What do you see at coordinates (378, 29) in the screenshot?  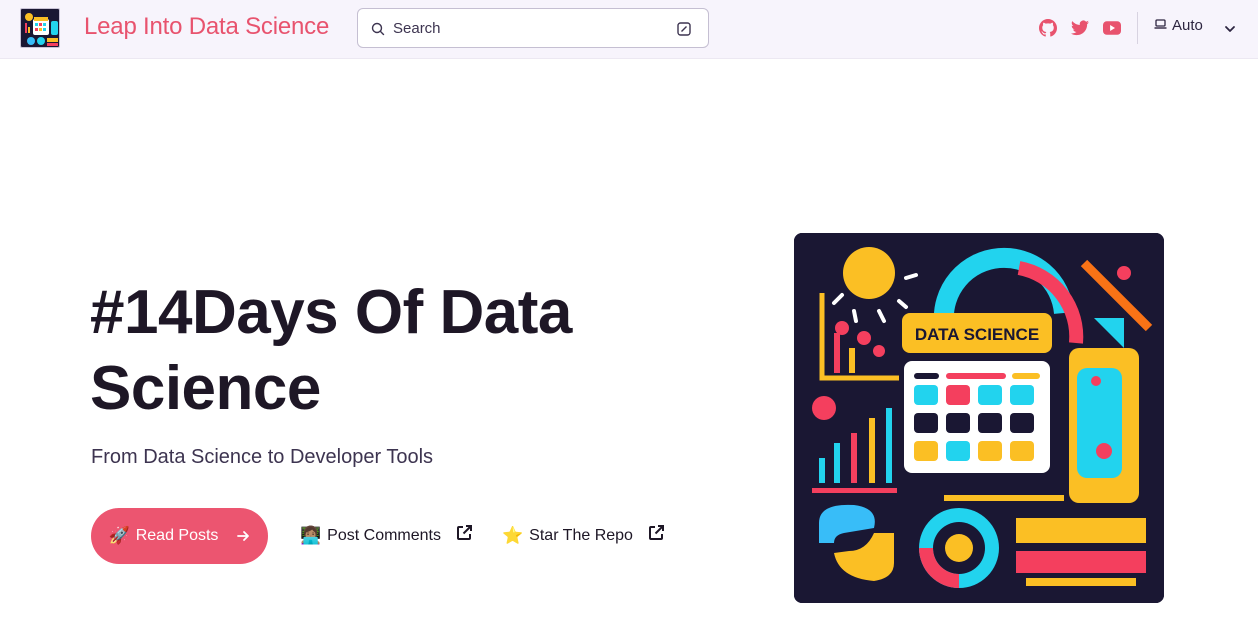 I see `search-icon` at bounding box center [378, 29].